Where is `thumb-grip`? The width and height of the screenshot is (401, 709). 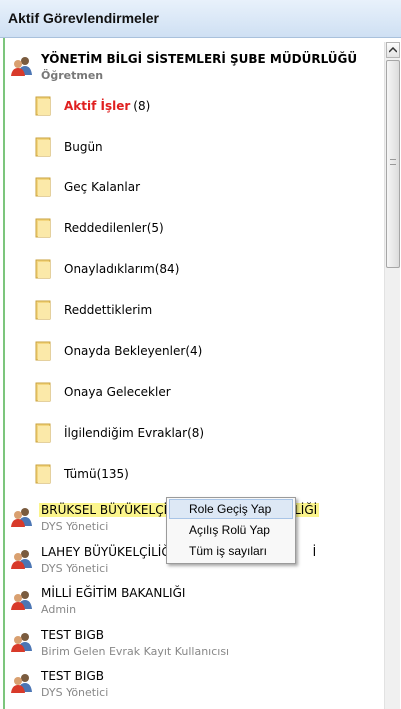
thumb-grip is located at coordinates (393, 162).